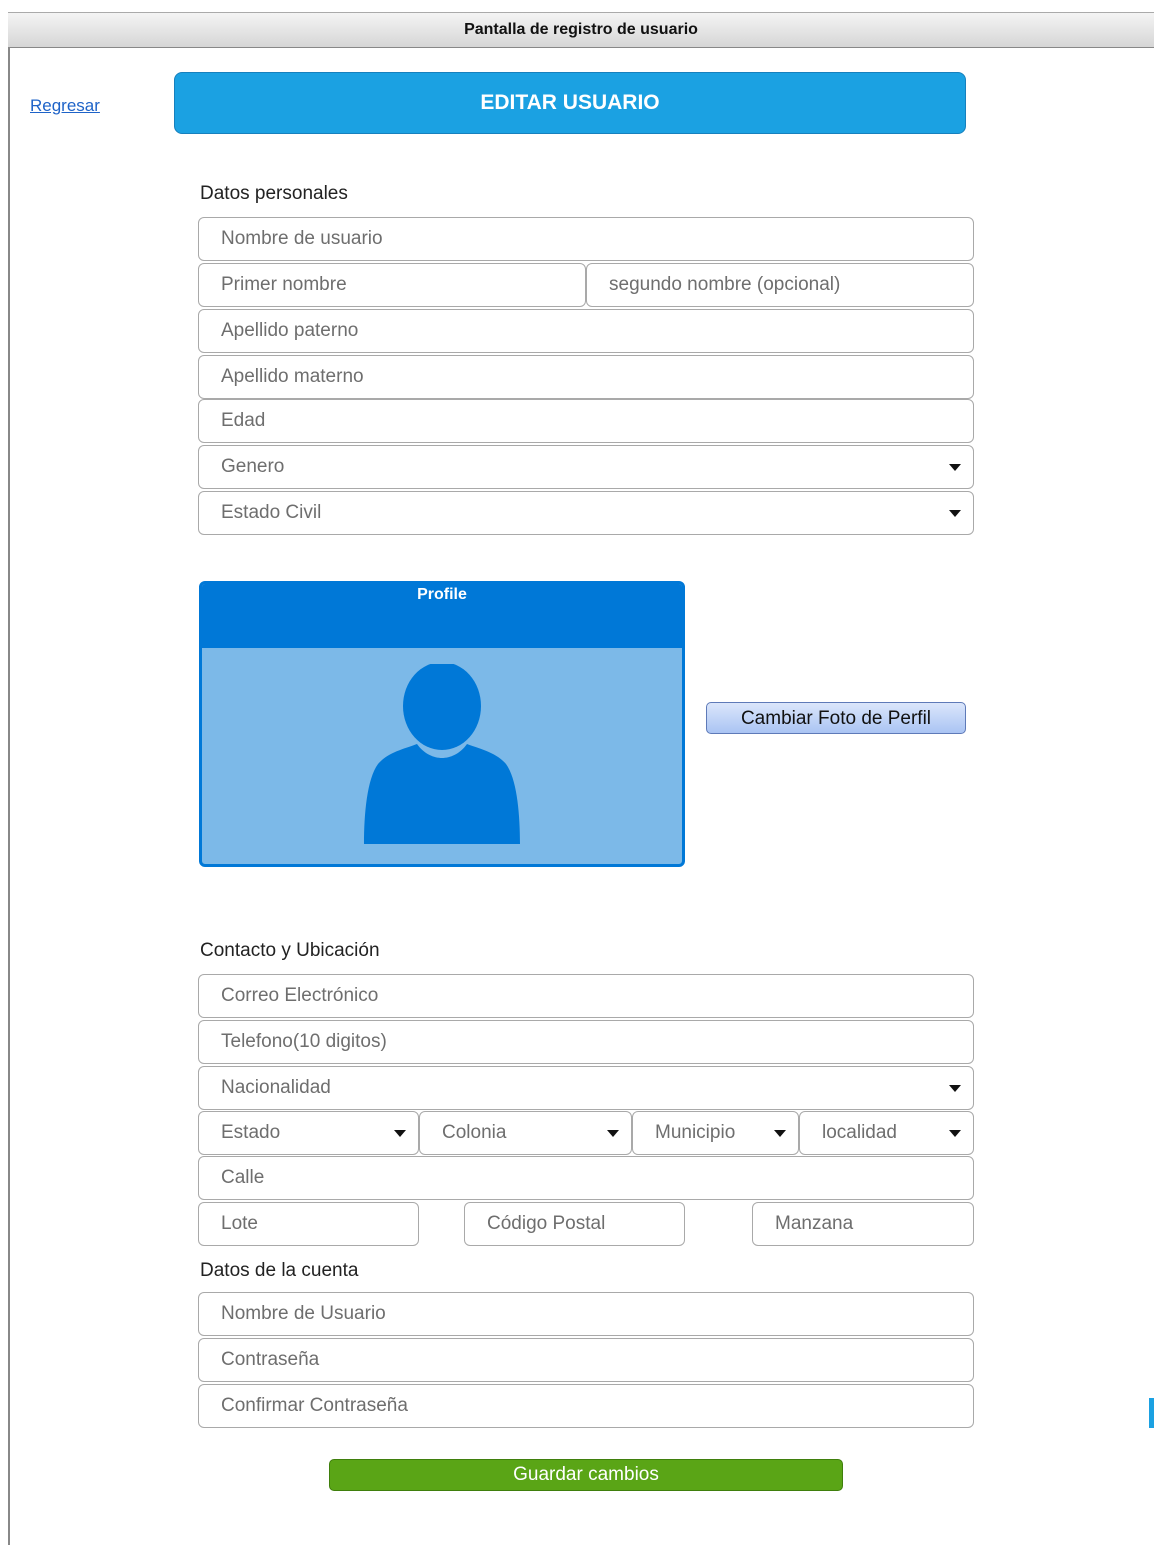 The width and height of the screenshot is (1154, 1545). What do you see at coordinates (570, 103) in the screenshot?
I see `page-title: EDITAR USUARIO` at bounding box center [570, 103].